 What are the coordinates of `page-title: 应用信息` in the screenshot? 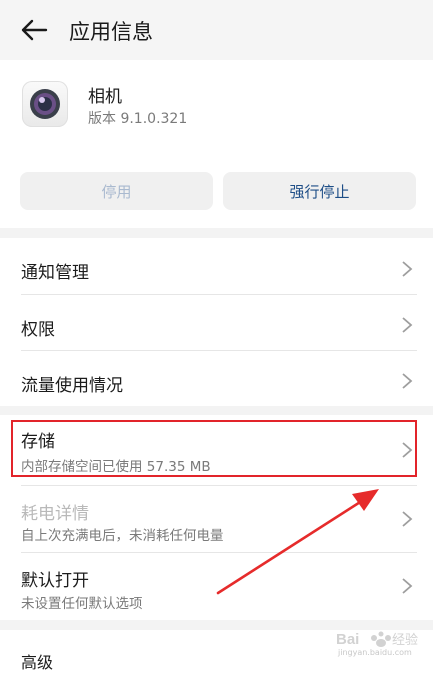 It's located at (111, 32).